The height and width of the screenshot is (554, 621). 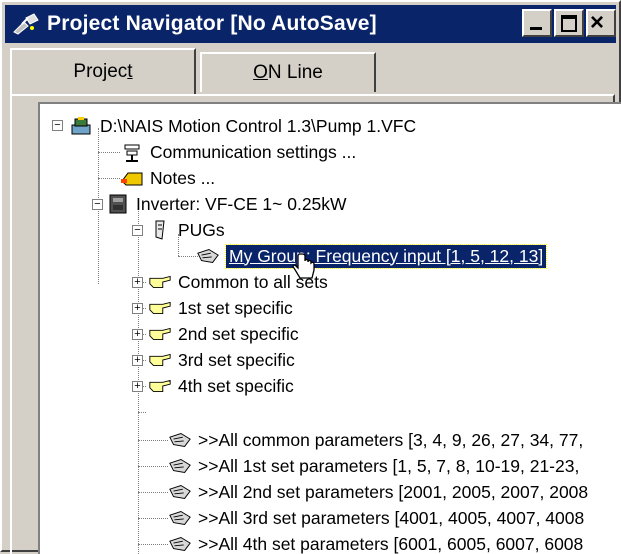 What do you see at coordinates (137, 360) in the screenshot?
I see `expand-set3-toggle: +` at bounding box center [137, 360].